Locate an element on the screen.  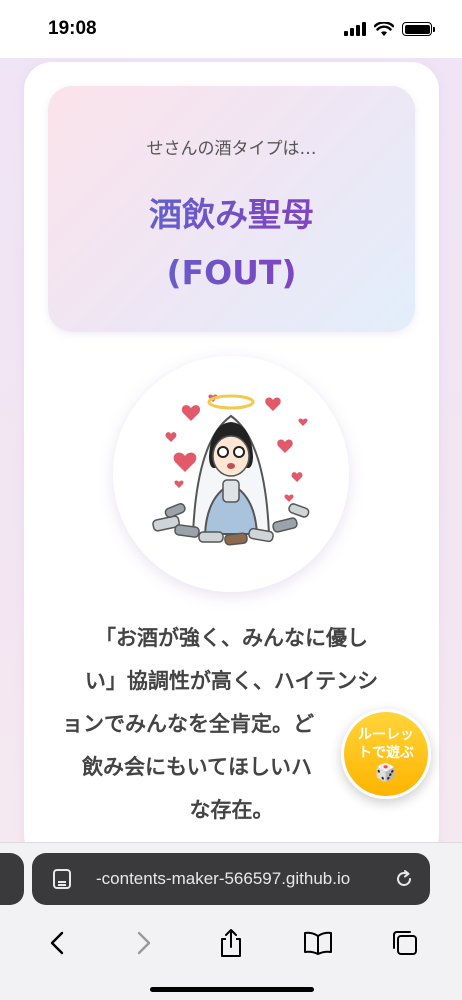
dice-icon: 🎲 is located at coordinates (386, 773).